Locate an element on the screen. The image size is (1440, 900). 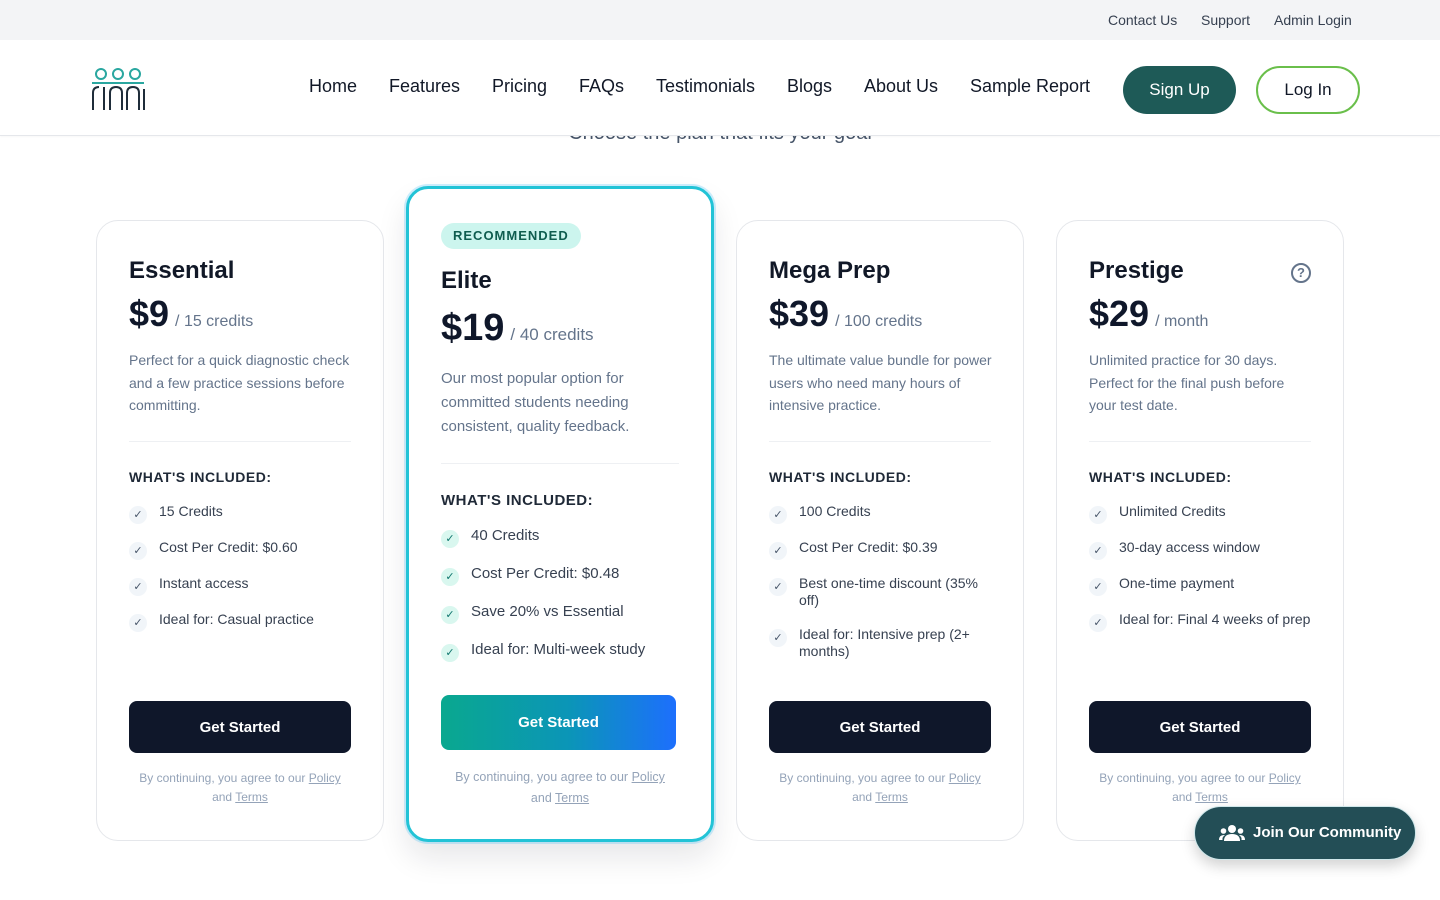
price-unit: / 15 credits is located at coordinates (214, 321).